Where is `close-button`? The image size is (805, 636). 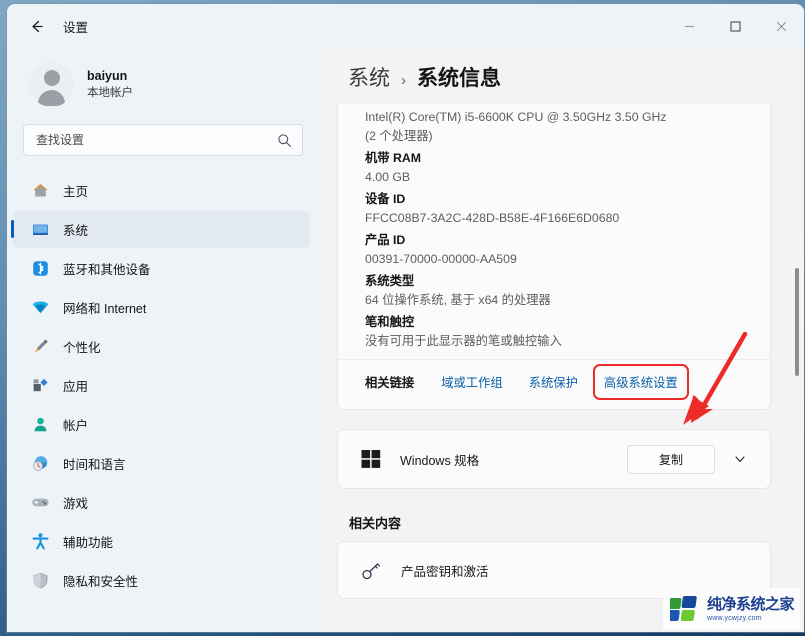
close-button is located at coordinates (781, 26).